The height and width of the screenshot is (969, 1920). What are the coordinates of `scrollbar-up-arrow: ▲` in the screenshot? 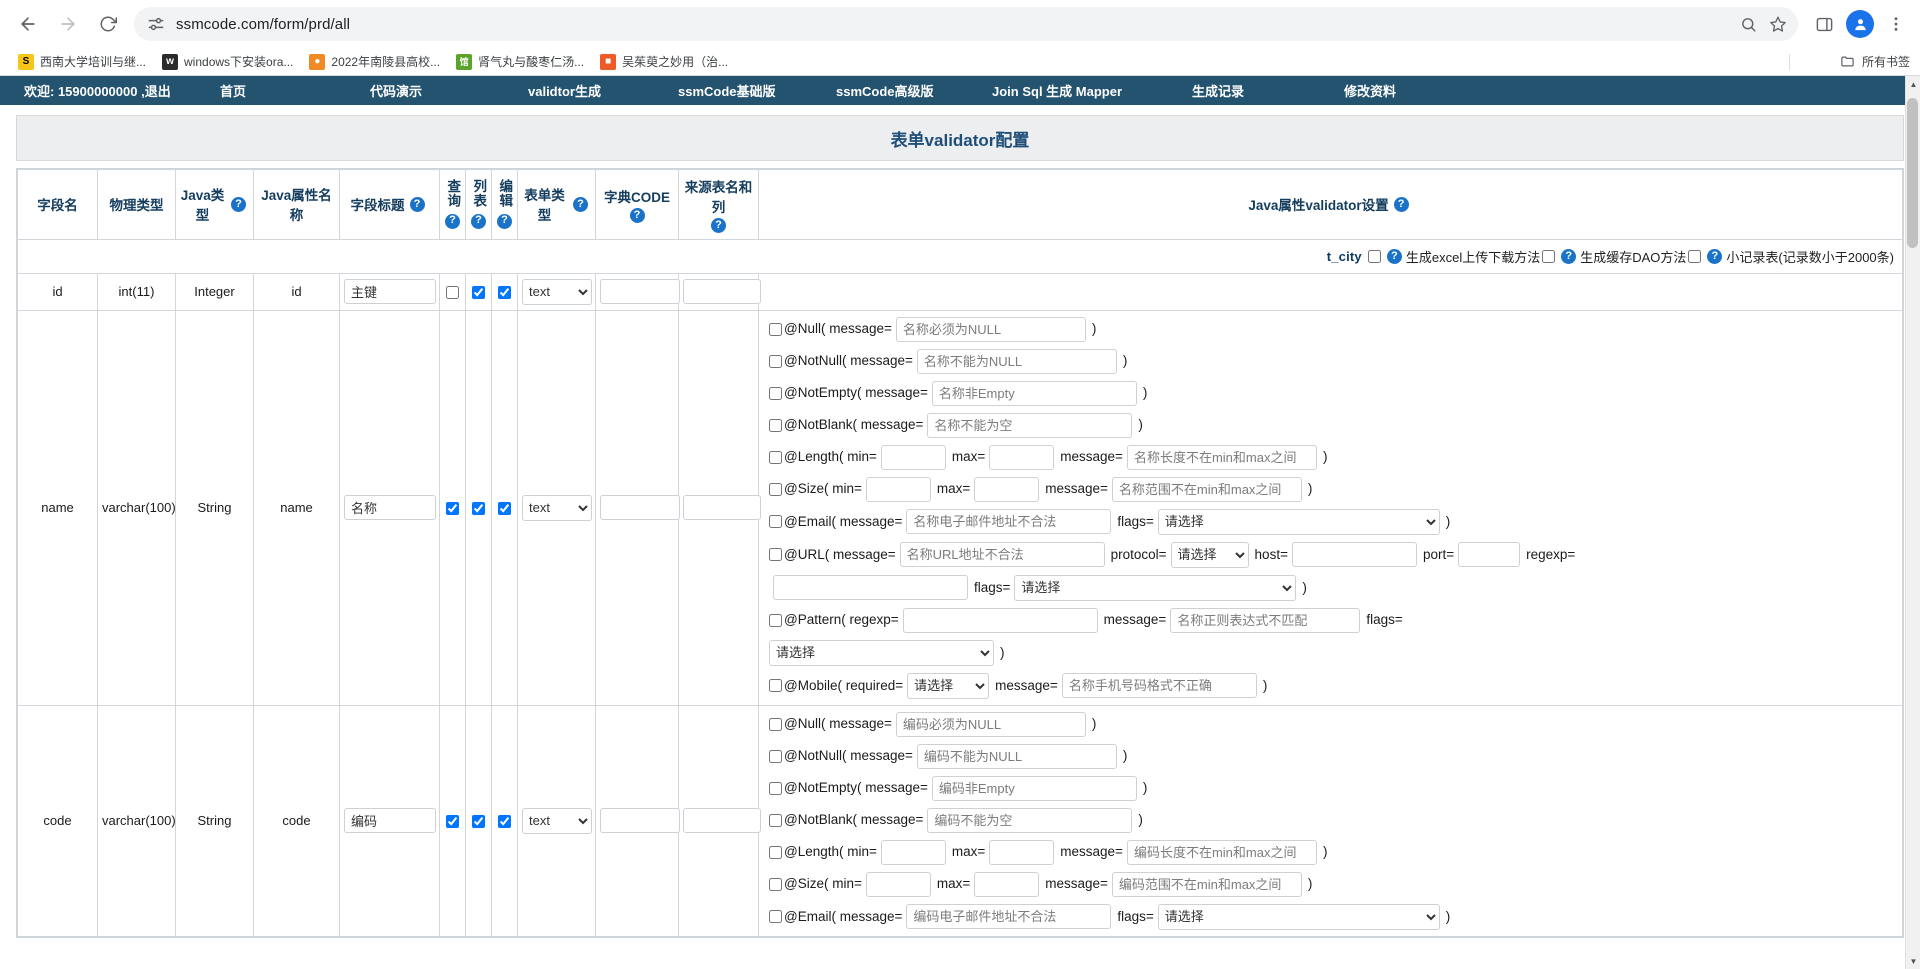 It's located at (1913, 84).